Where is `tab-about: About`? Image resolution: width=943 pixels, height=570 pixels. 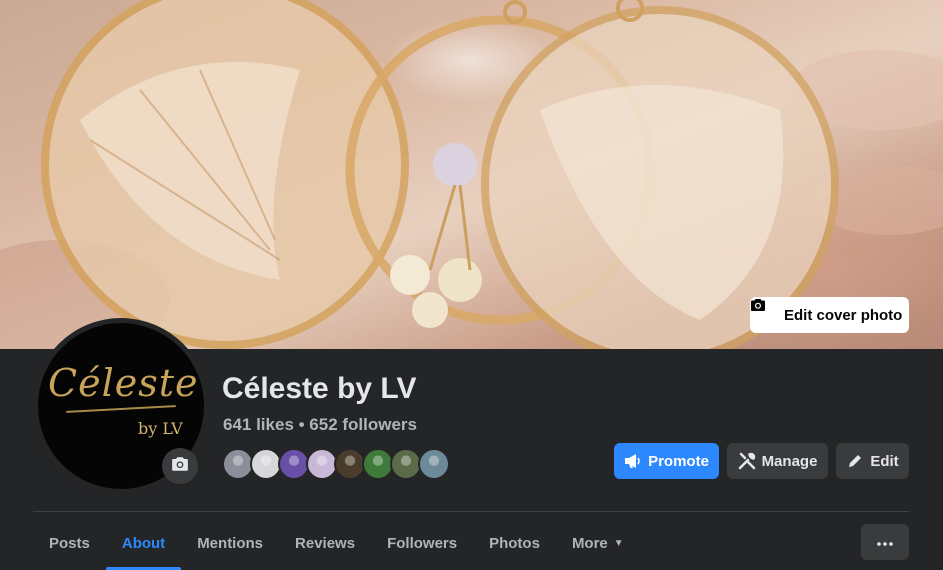 tab-about: About is located at coordinates (143, 543).